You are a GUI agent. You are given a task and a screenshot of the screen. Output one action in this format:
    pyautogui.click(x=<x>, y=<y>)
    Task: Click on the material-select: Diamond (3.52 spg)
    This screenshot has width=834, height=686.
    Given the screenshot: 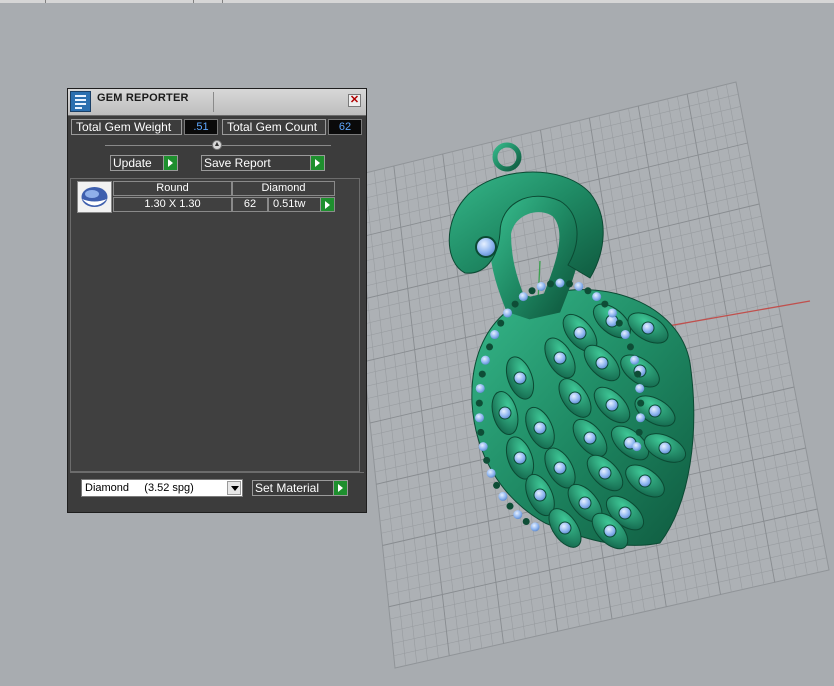 What is the action you would take?
    pyautogui.click(x=162, y=488)
    